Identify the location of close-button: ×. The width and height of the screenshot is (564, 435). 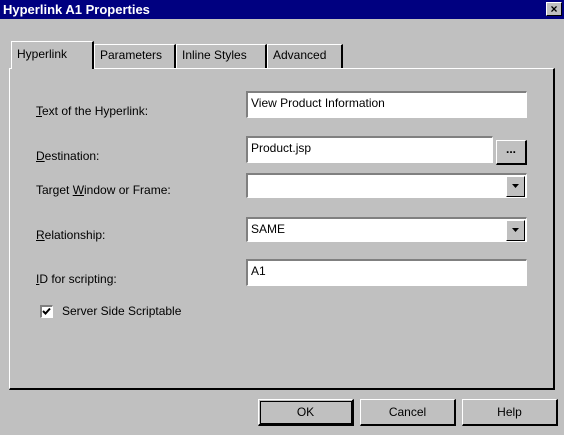
(554, 9).